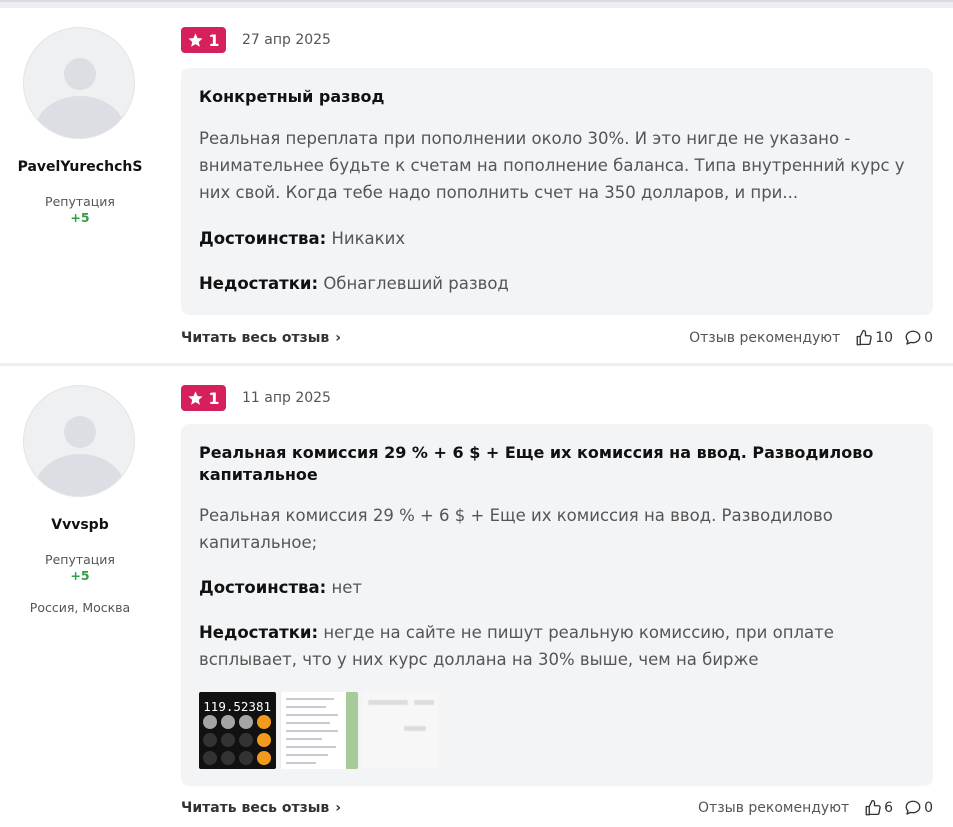 This screenshot has width=953, height=827. I want to click on review-pros: Достоинства: нет, so click(556, 587).